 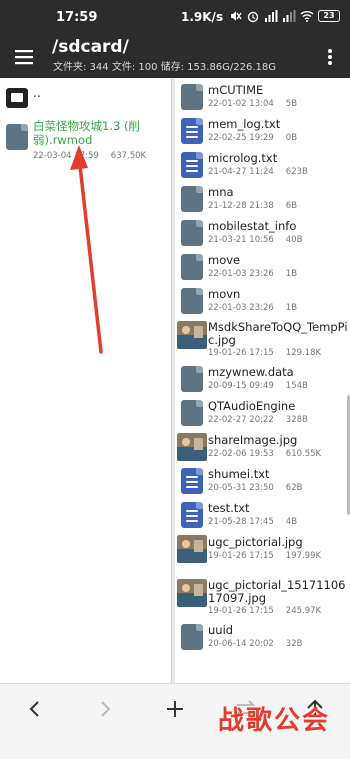 What do you see at coordinates (221, 192) in the screenshot?
I see `file-name: mna` at bounding box center [221, 192].